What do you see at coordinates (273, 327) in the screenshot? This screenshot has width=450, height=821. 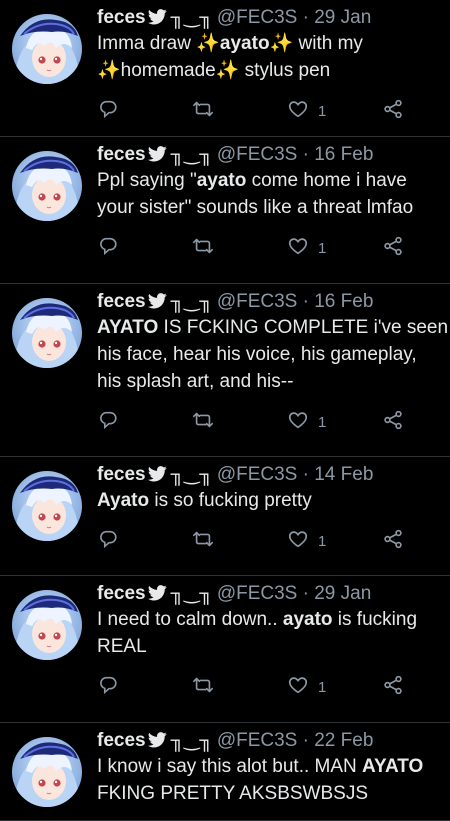 I see `tweet-text-line: AYATO IS FCKING COMPLETE i've seen` at bounding box center [273, 327].